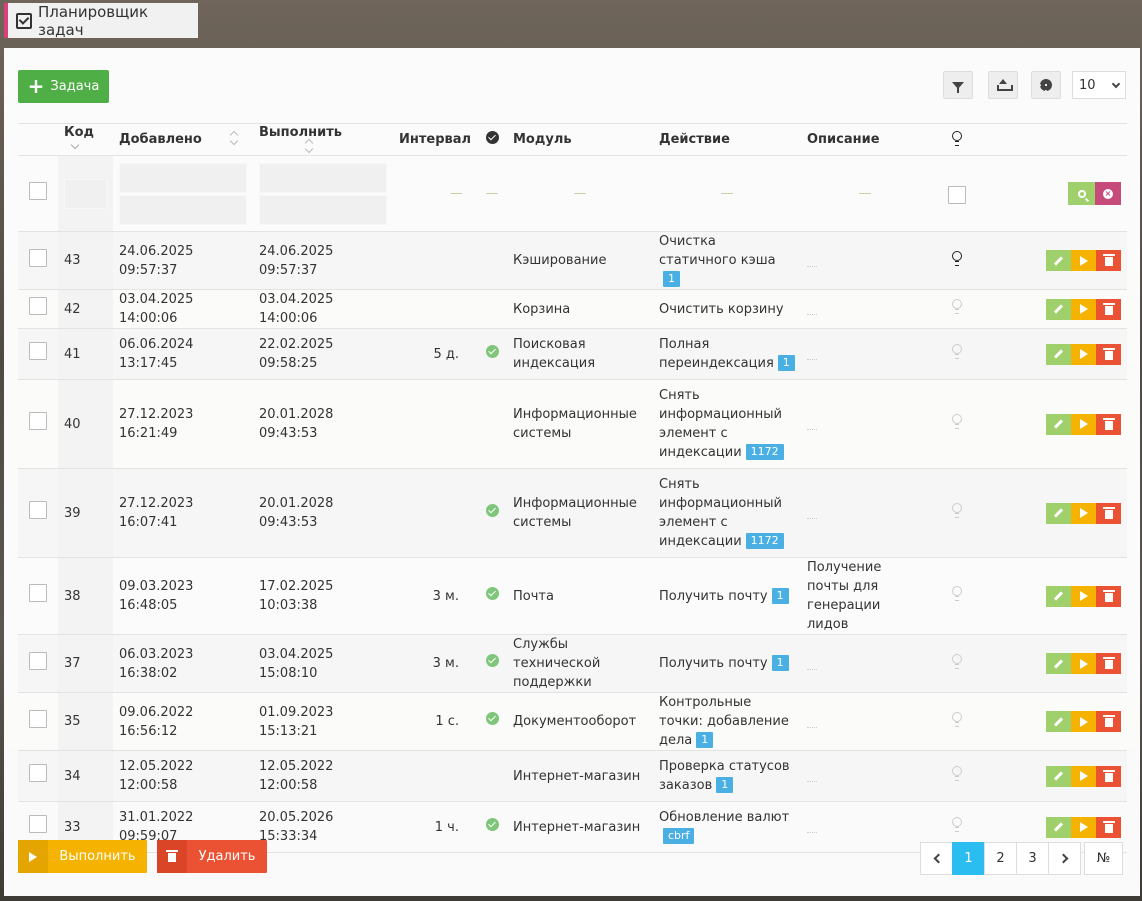 Image resolution: width=1142 pixels, height=901 pixels. Describe the element at coordinates (865, 827) in the screenshot. I see `row-description` at that location.